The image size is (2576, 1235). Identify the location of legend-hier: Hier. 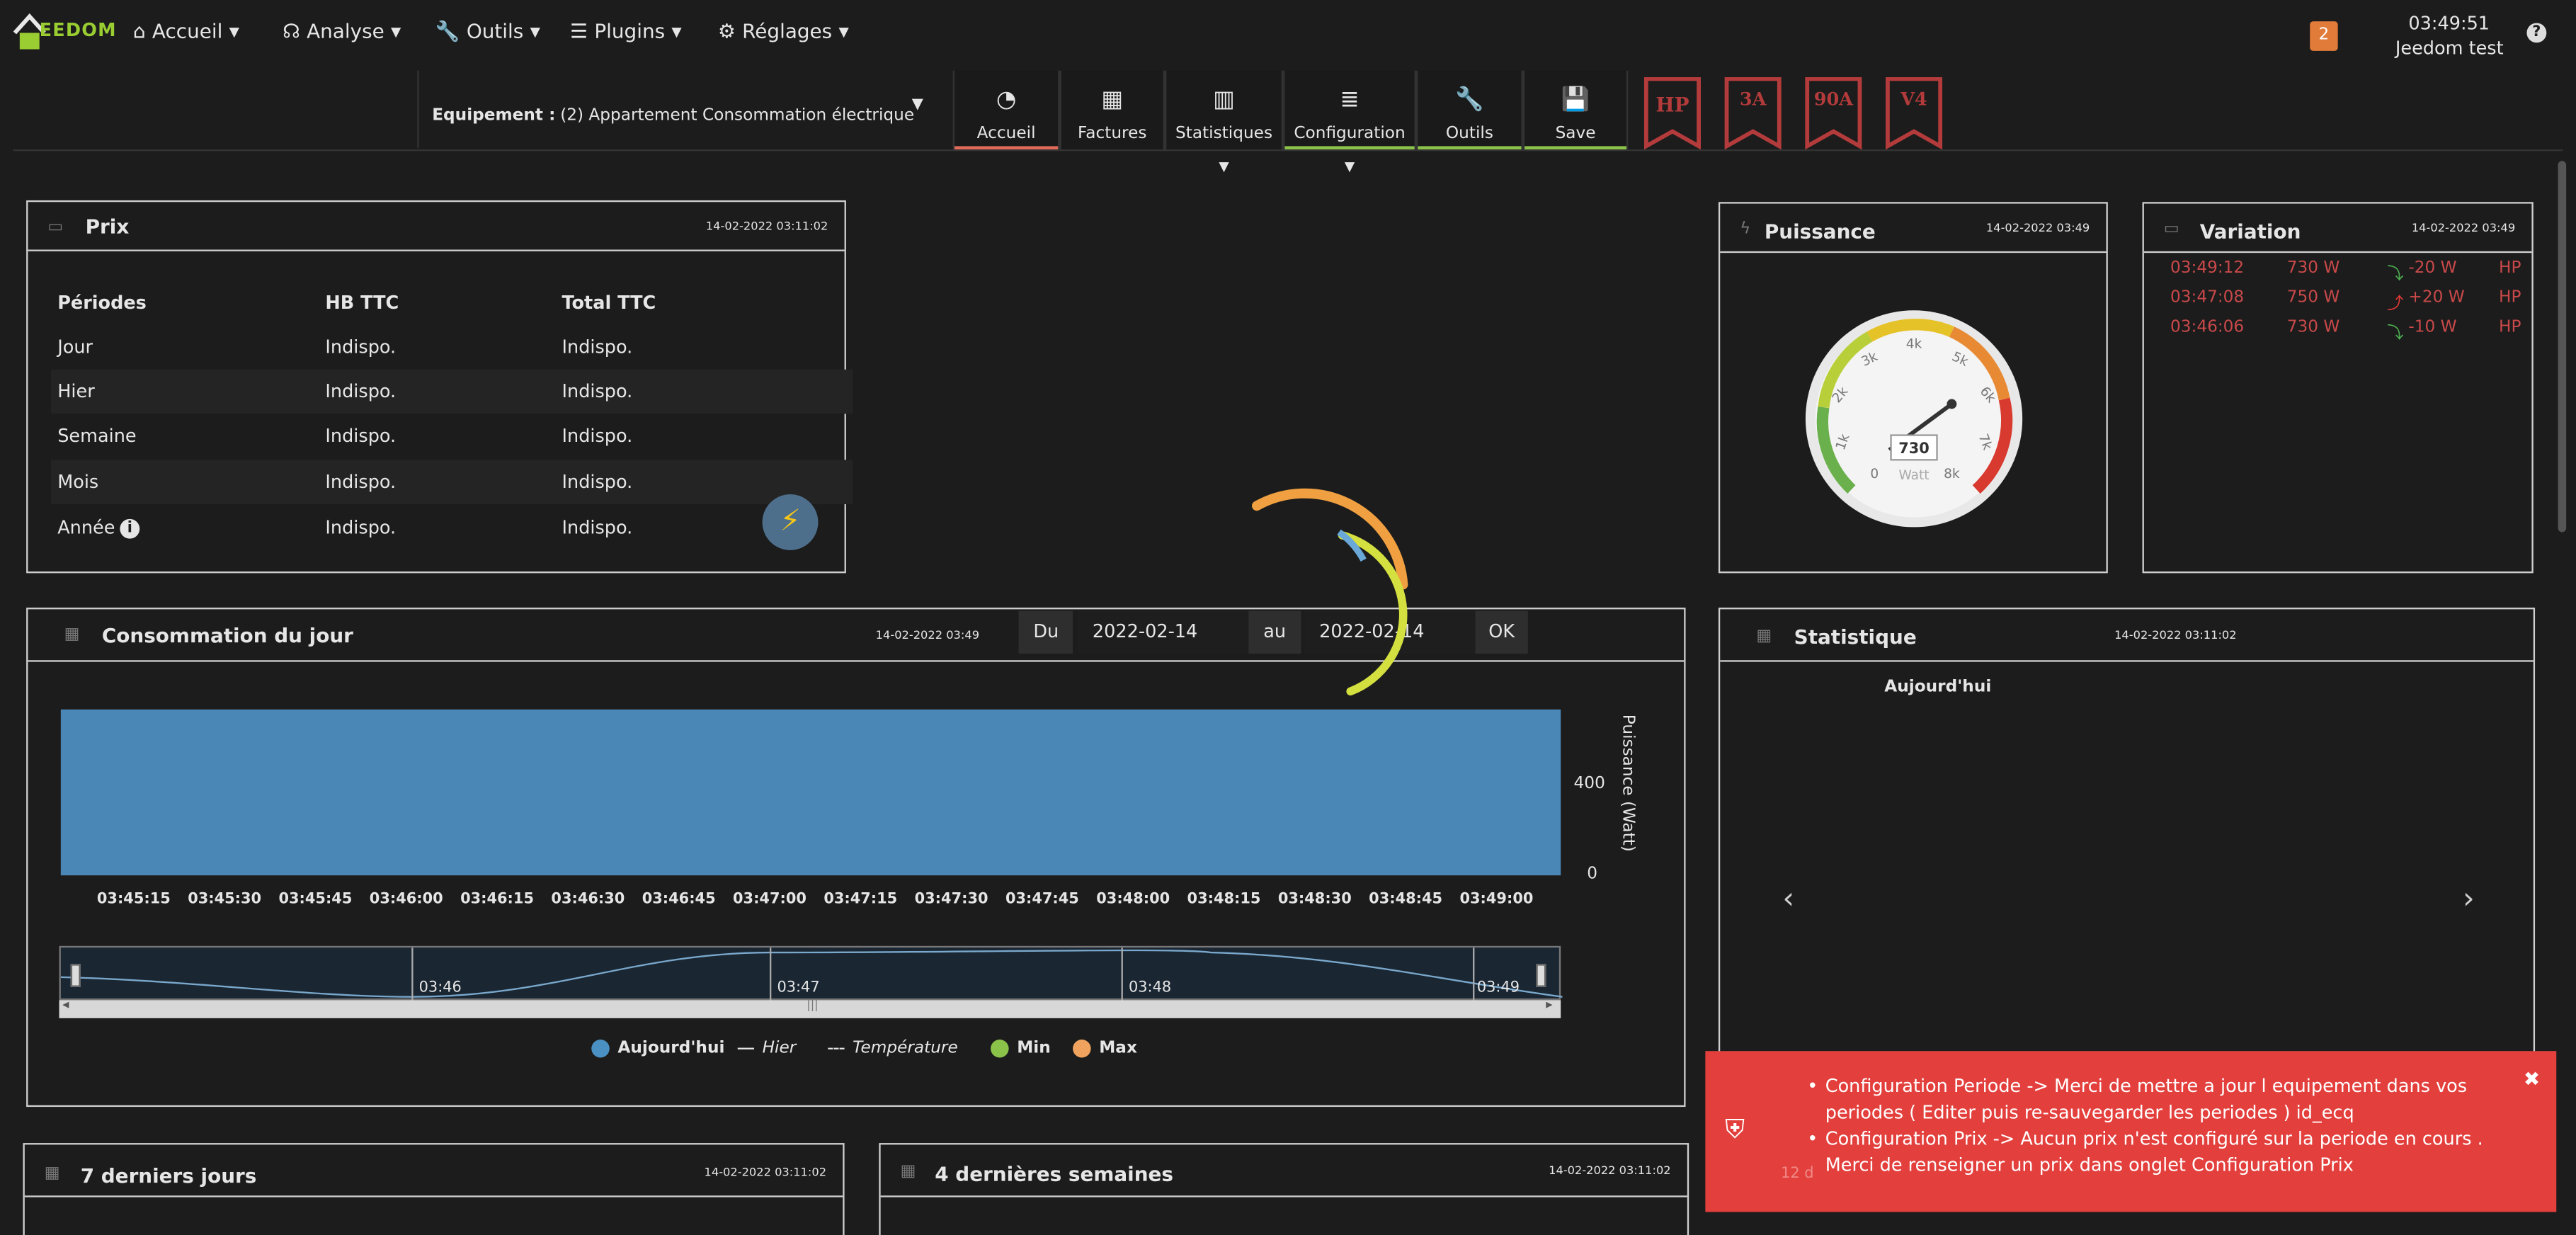
(767, 1048).